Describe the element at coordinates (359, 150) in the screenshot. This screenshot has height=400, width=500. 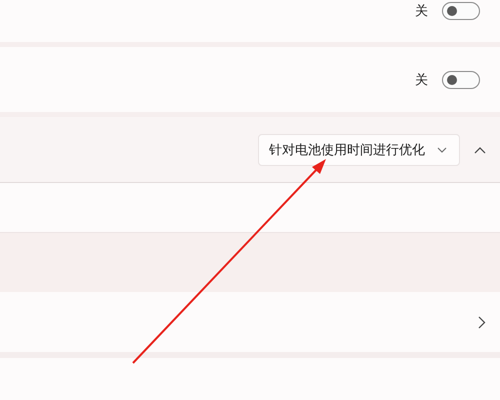
I see `power-mode-dropdown: 针对电池使用时间进行优化` at that location.